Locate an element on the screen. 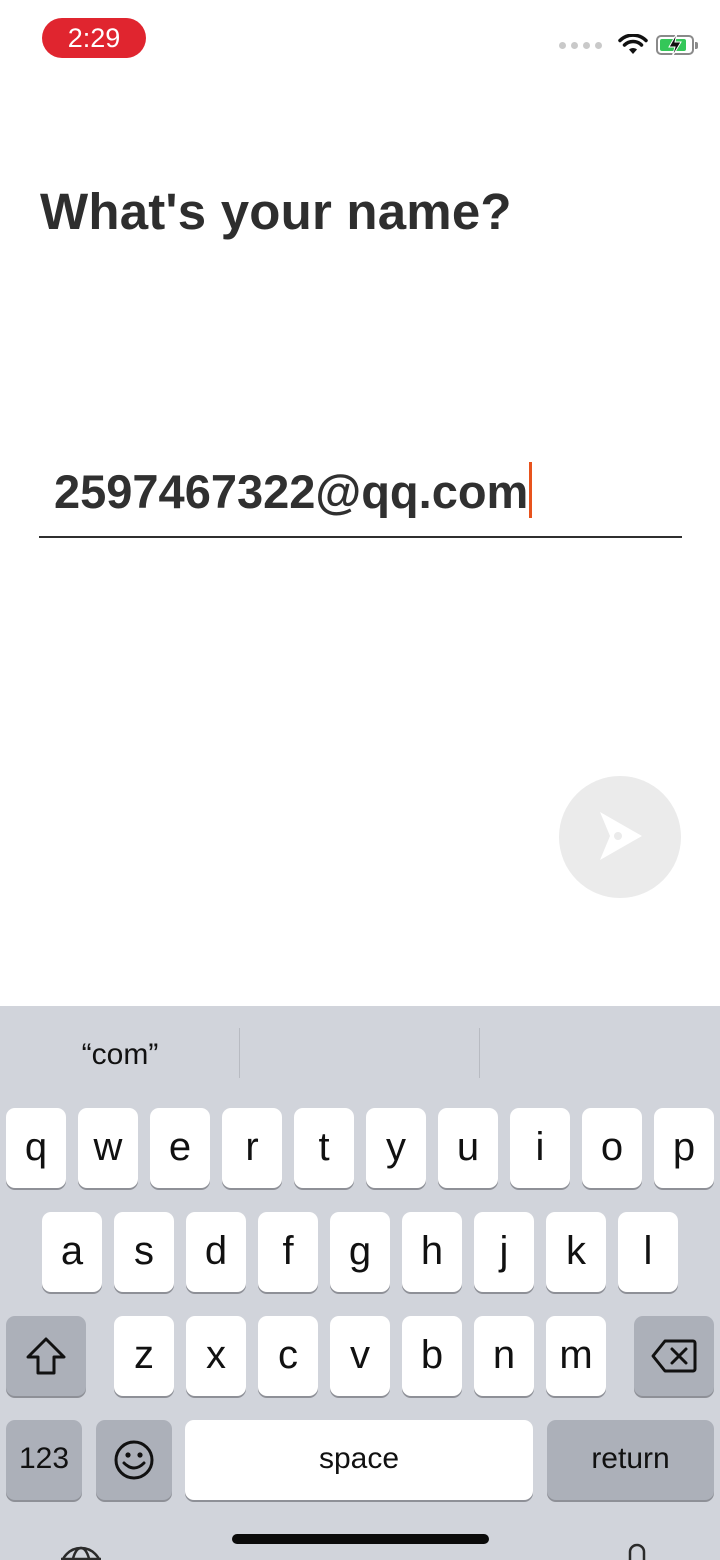  suggestion-1: “com” is located at coordinates (120, 1055).